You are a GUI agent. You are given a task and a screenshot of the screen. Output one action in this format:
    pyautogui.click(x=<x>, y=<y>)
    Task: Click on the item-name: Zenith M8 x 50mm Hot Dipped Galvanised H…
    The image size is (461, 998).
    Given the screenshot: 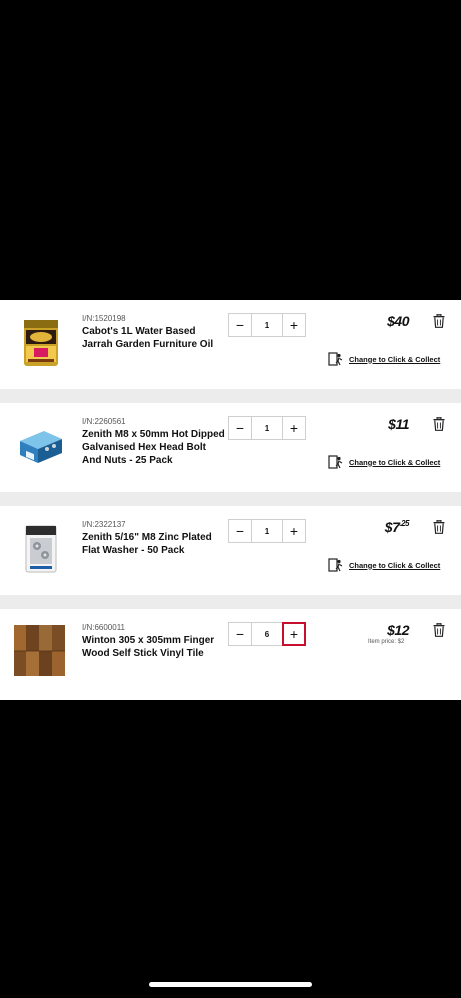 What is the action you would take?
    pyautogui.click(x=154, y=447)
    